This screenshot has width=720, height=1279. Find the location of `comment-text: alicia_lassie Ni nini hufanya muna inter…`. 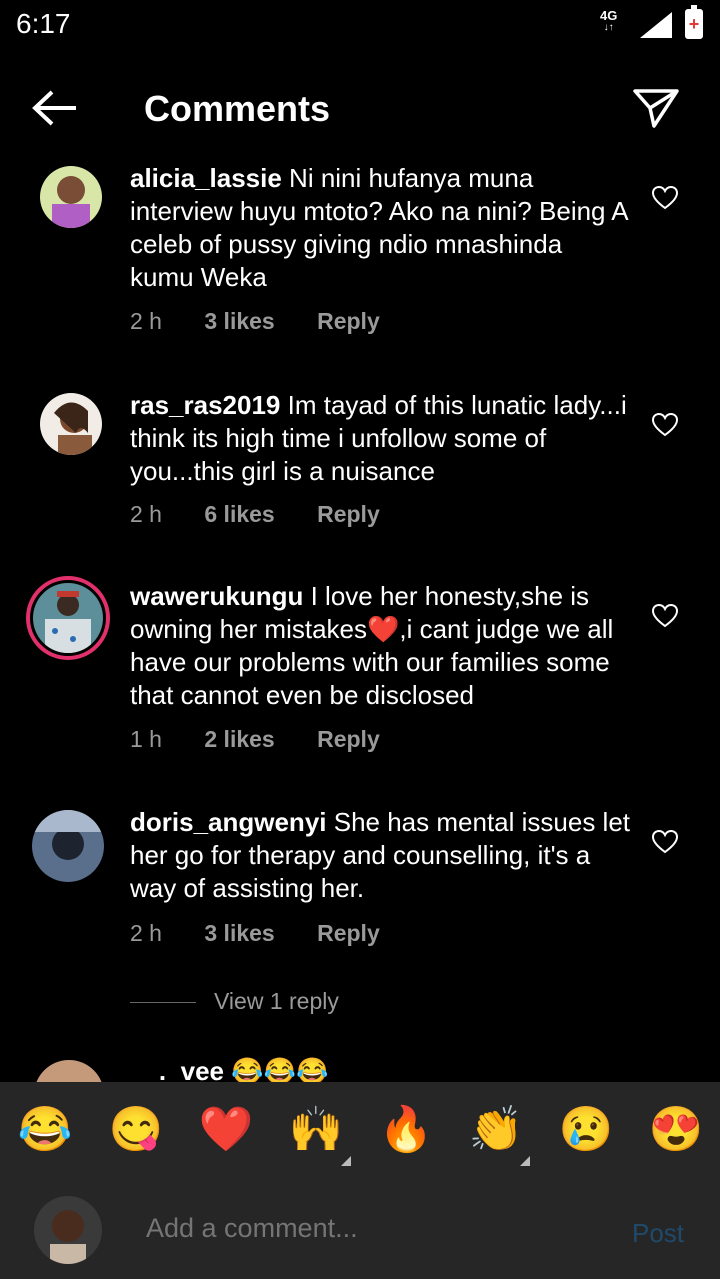

comment-text: alicia_lassie Ni nini hufanya muna inter… is located at coordinates (380, 228).